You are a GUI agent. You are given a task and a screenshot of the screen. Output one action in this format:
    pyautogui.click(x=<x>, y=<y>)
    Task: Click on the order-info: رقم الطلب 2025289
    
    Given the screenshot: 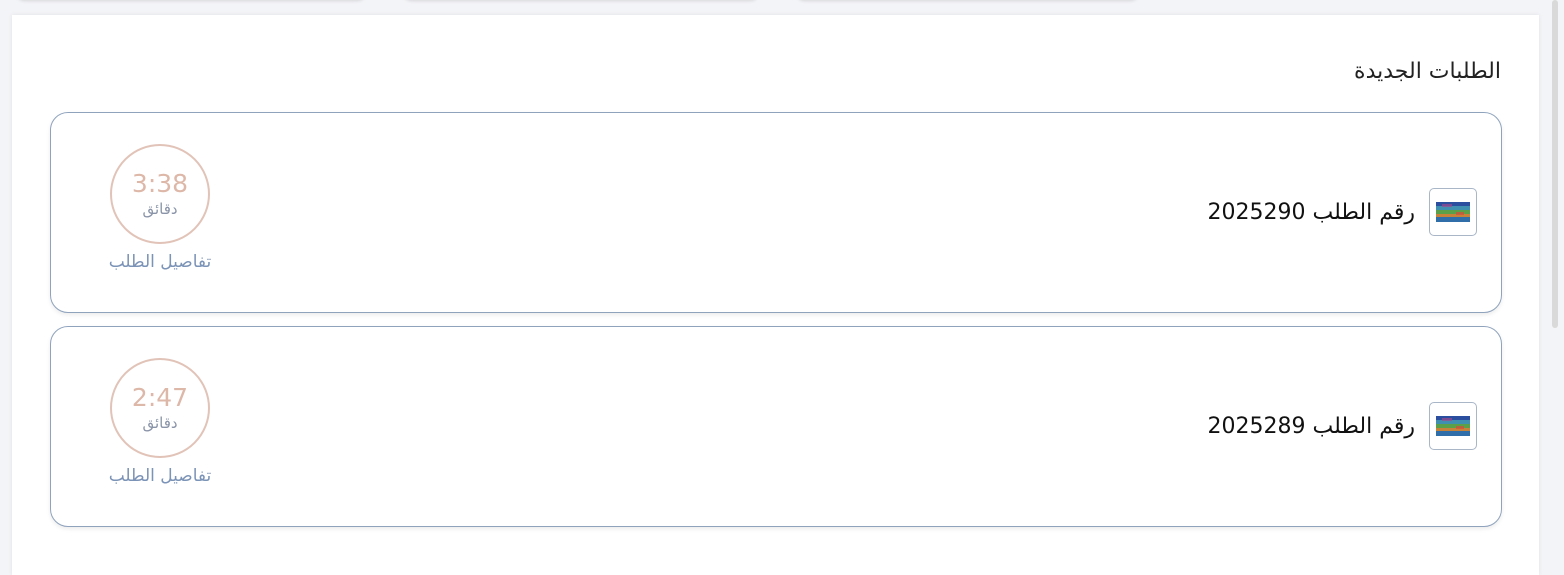 What is the action you would take?
    pyautogui.click(x=1342, y=426)
    